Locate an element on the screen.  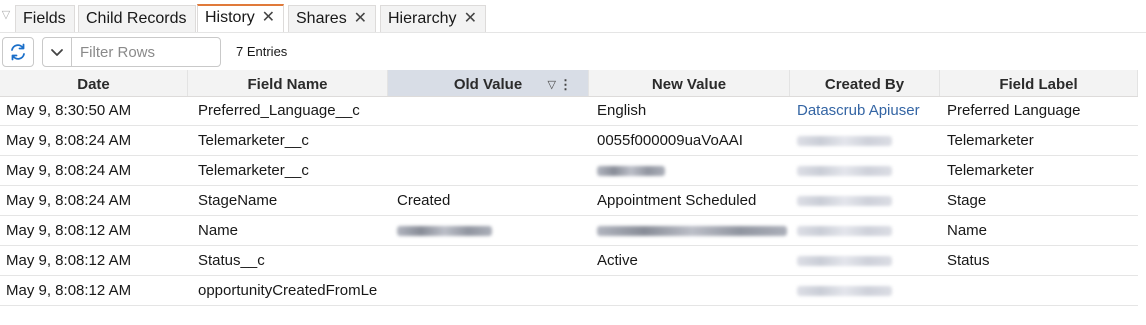
filter-icon: ▽ is located at coordinates (552, 83).